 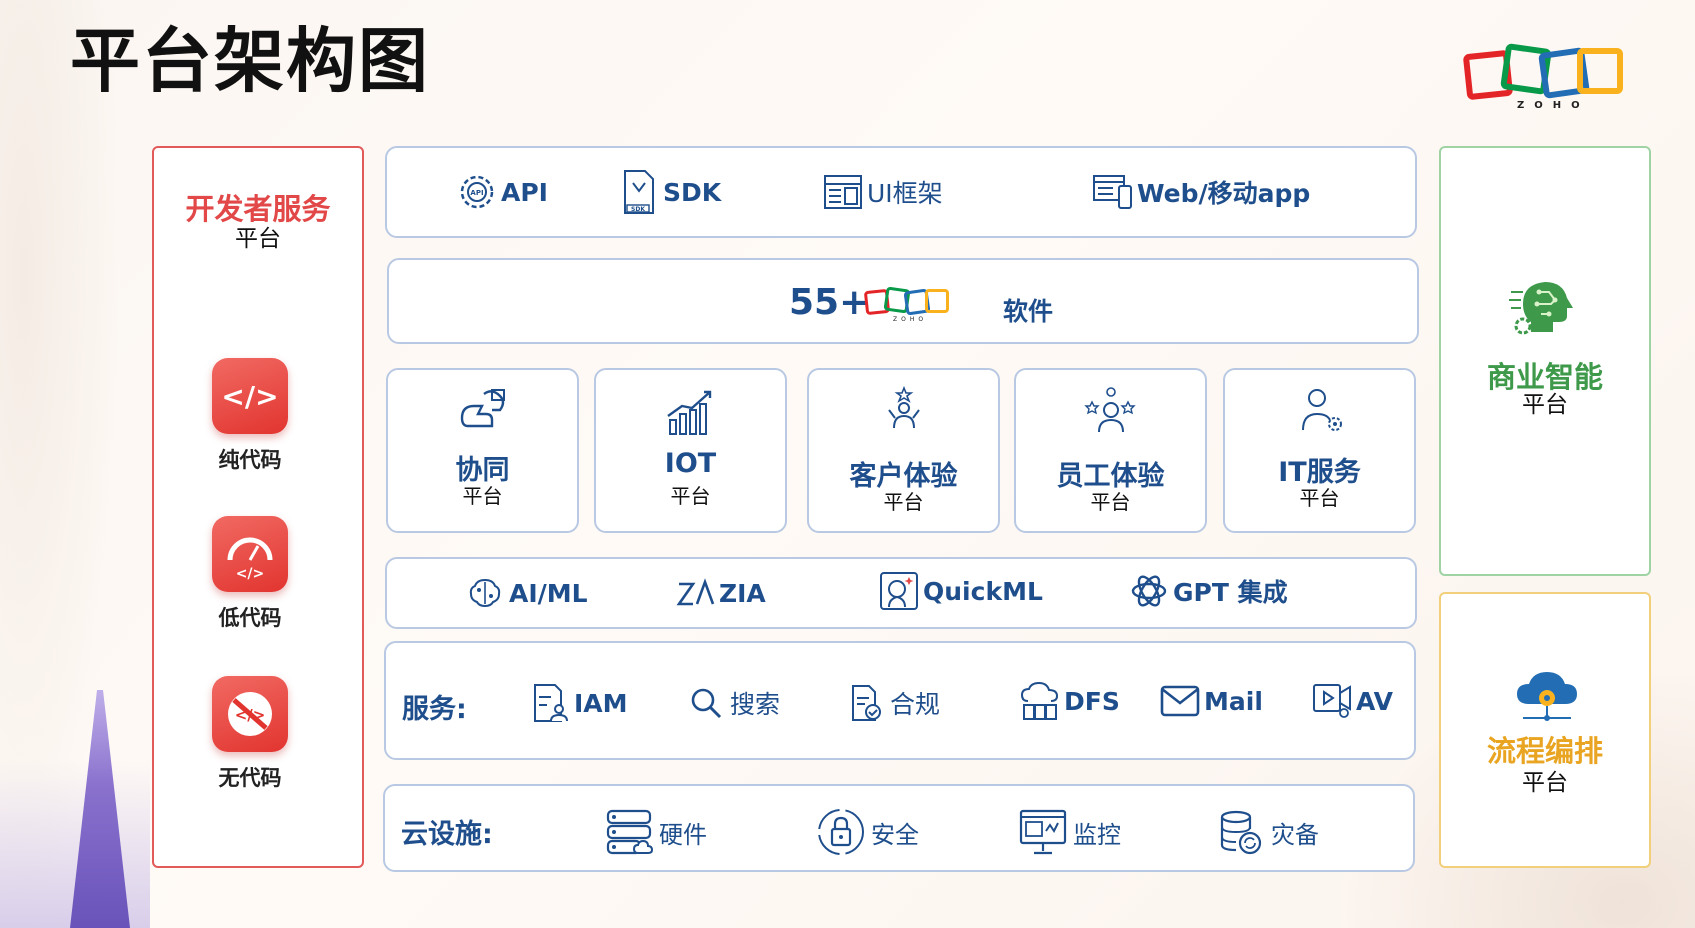 What do you see at coordinates (1043, 832) in the screenshot?
I see `monitor-icon` at bounding box center [1043, 832].